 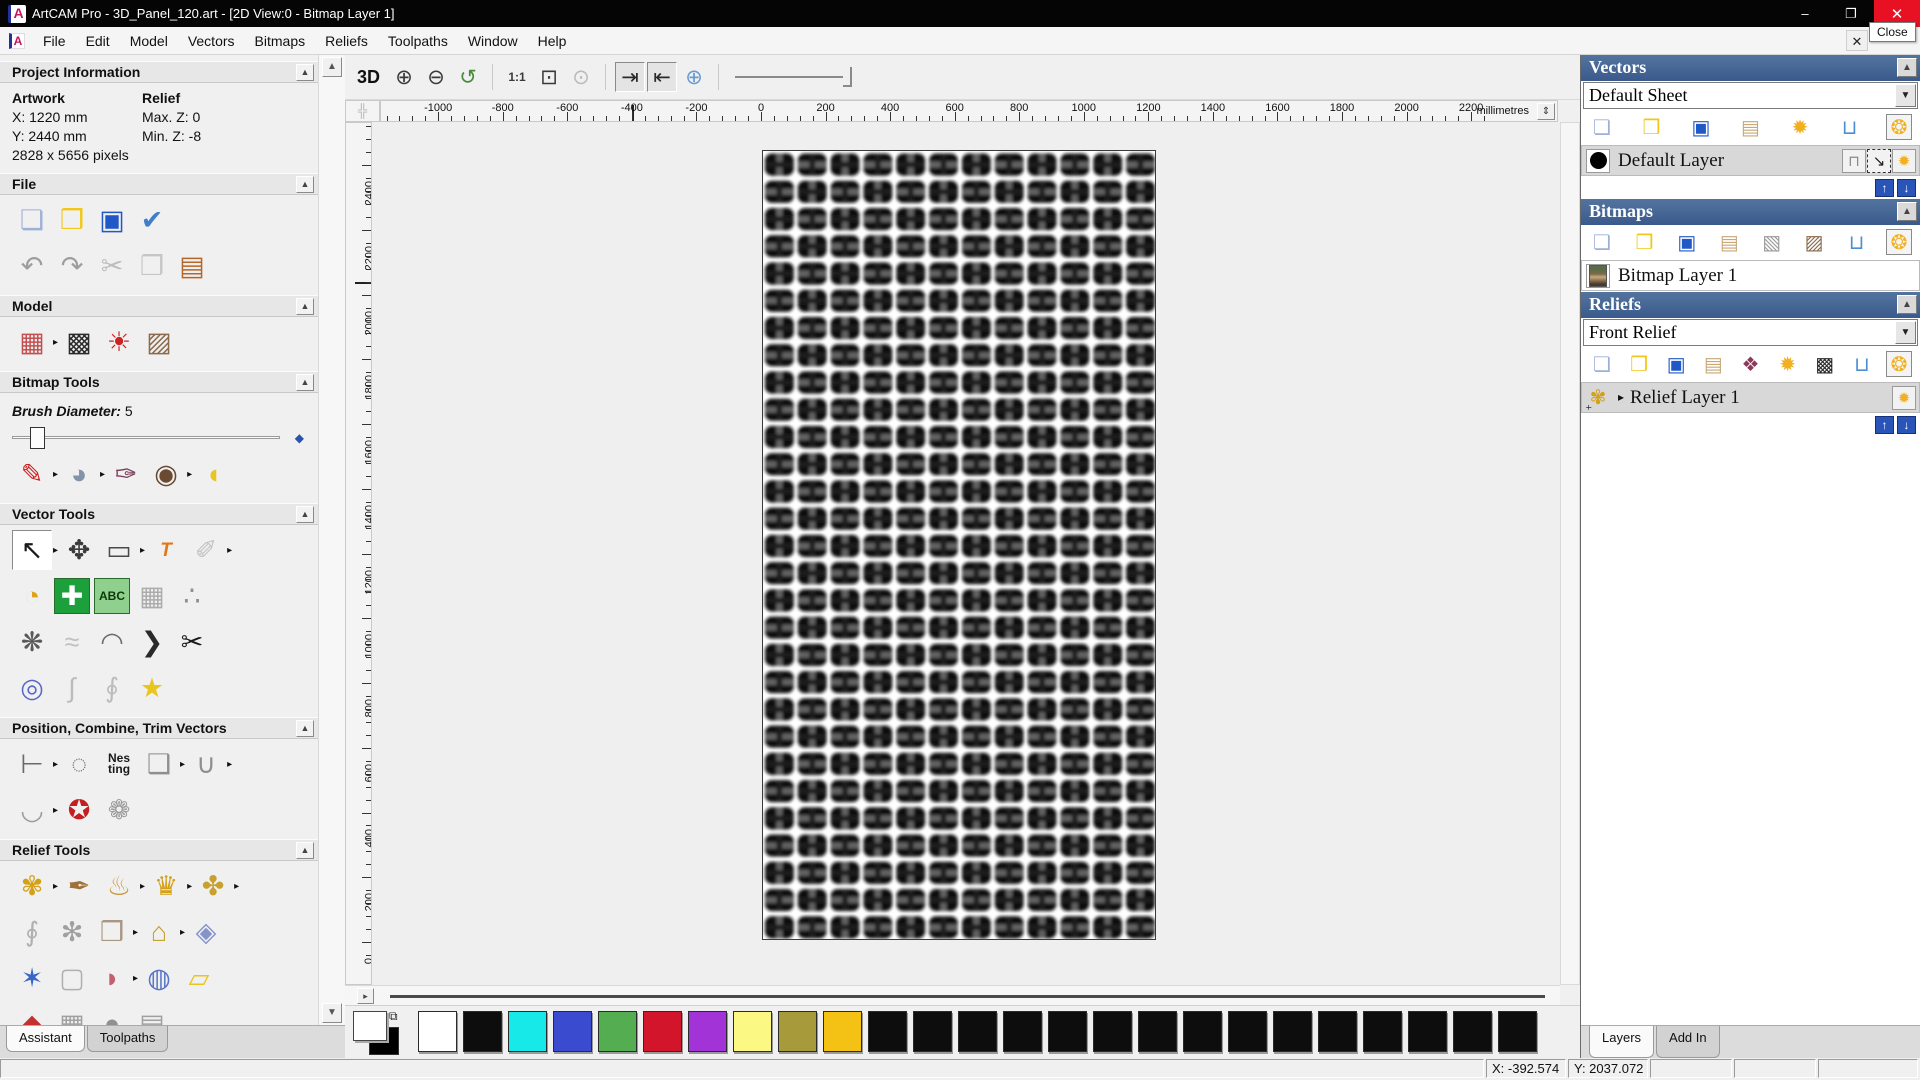 I want to click on weld-vectors-flyout-arrow: ▸, so click(x=229, y=764).